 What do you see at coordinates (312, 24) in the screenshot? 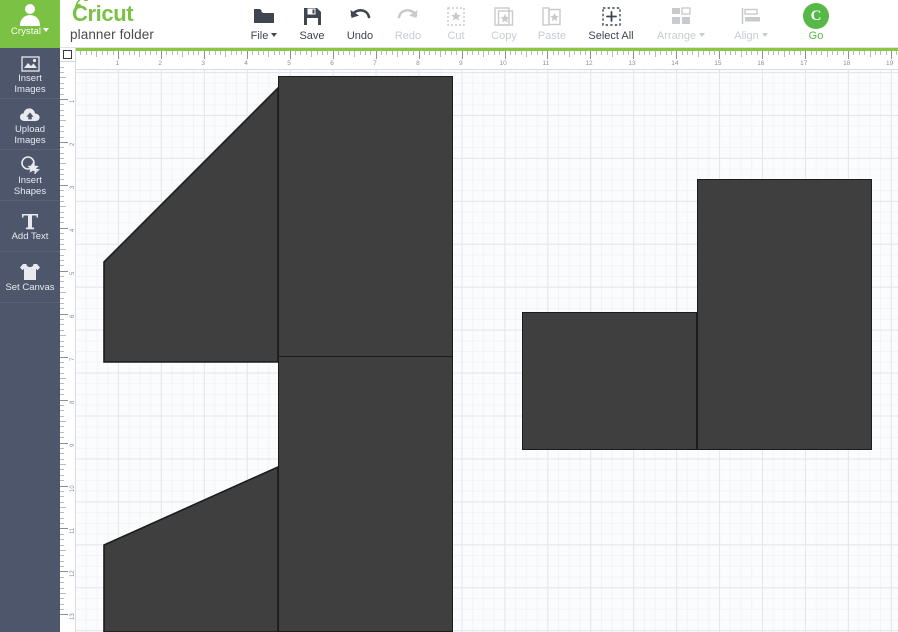
I see `save-button: Save` at bounding box center [312, 24].